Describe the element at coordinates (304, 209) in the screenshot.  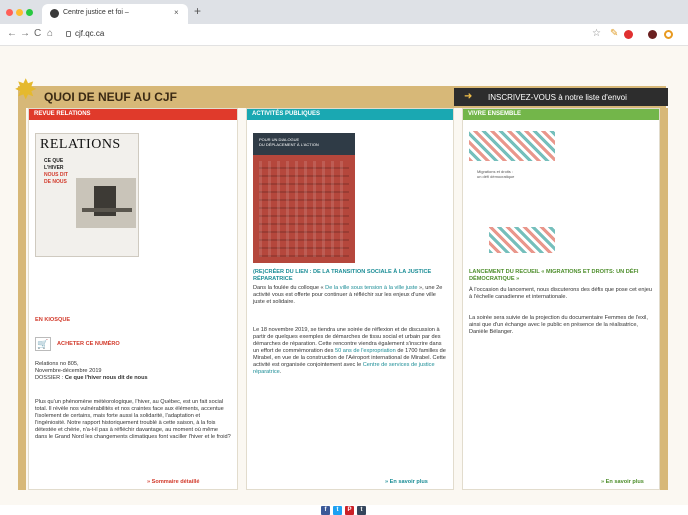
I see `poster-image` at that location.